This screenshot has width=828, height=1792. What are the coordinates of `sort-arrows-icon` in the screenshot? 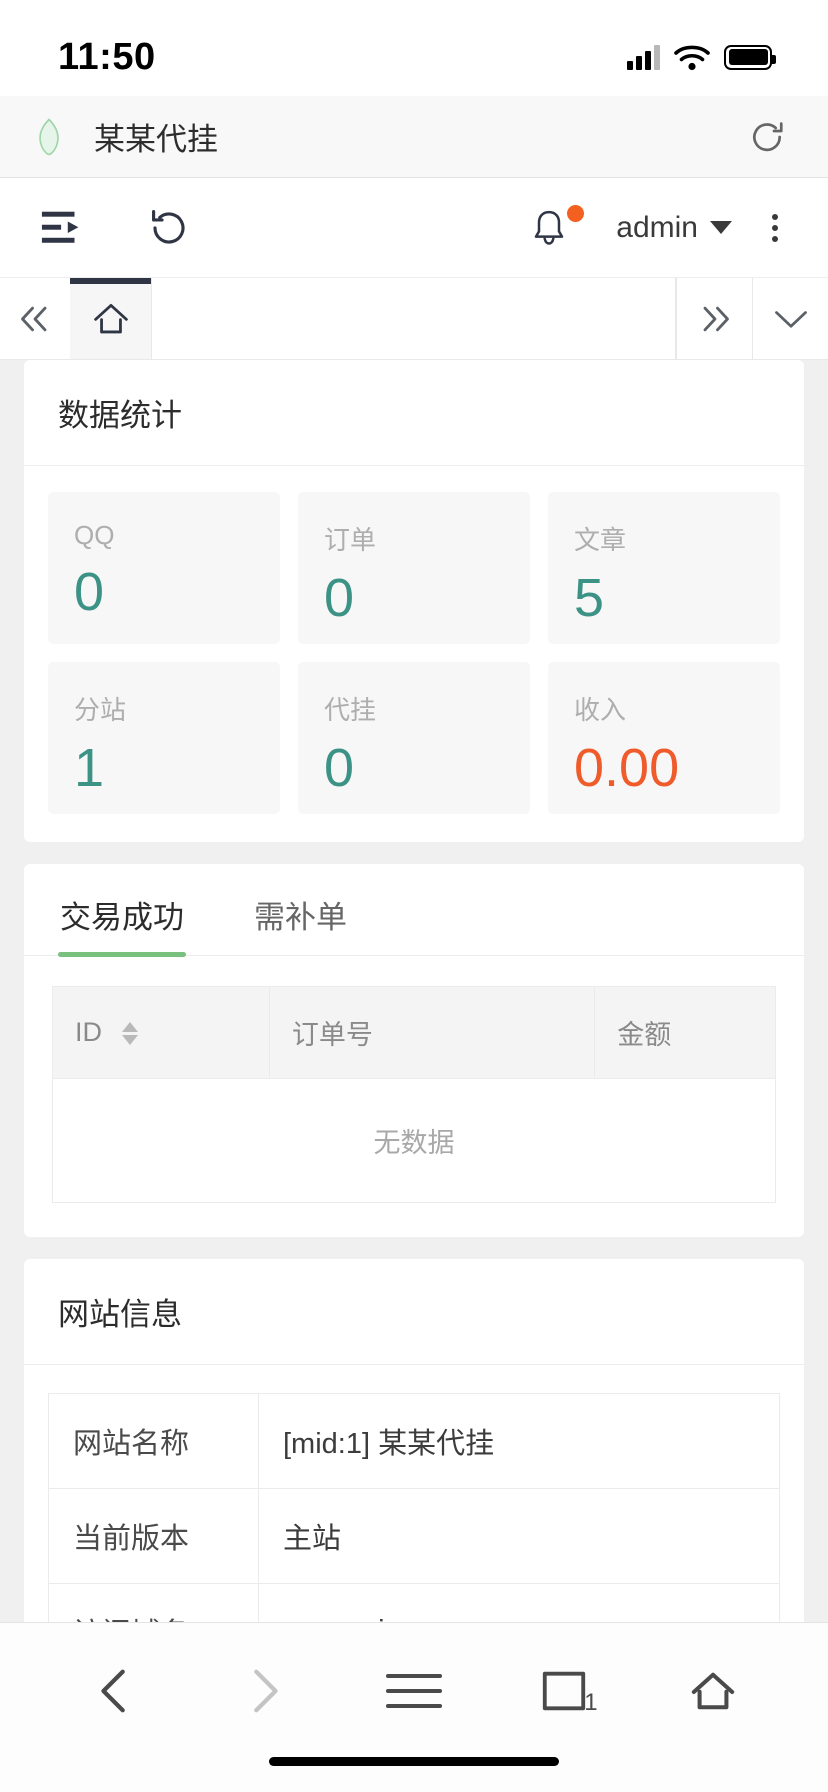 It's located at (129, 1034).